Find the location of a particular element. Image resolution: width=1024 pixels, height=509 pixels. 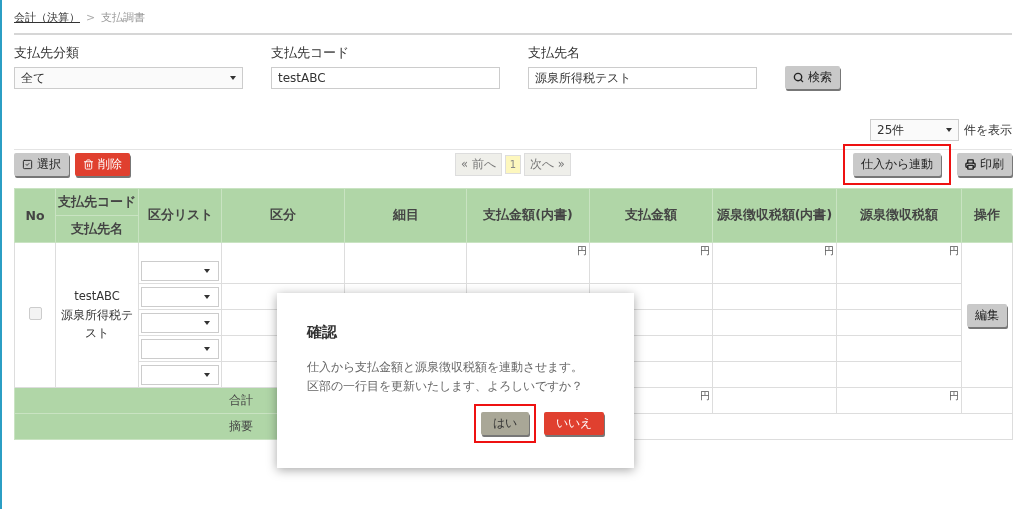

dialog-title: 確認 is located at coordinates (322, 332).